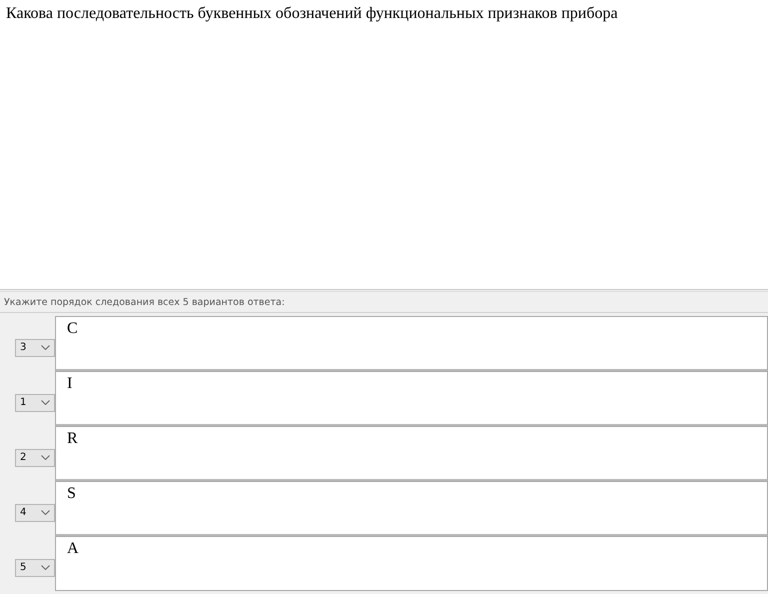 This screenshot has width=768, height=594. Describe the element at coordinates (35, 347) in the screenshot. I see `order-dropdown: 3` at that location.